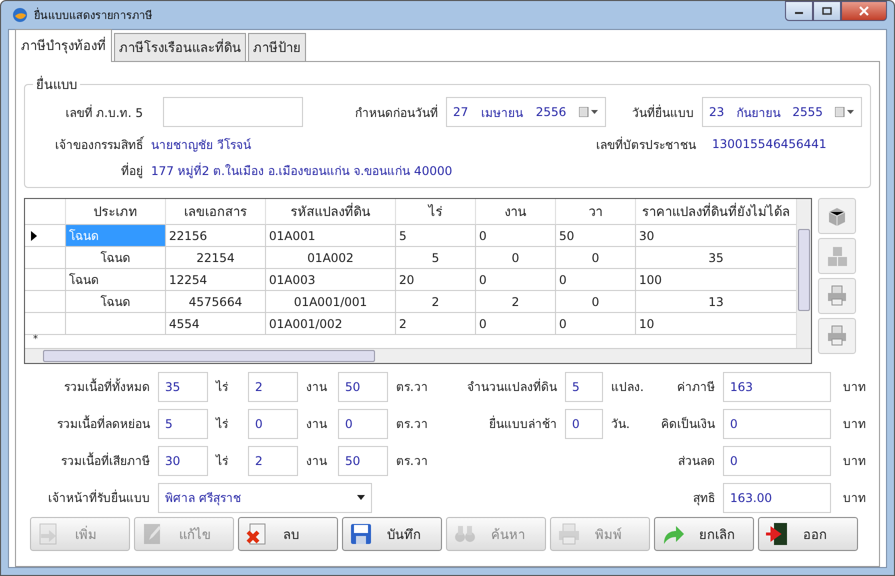 This screenshot has height=576, width=895. I want to click on field-label: คิดเป็นเงิน, so click(687, 424).